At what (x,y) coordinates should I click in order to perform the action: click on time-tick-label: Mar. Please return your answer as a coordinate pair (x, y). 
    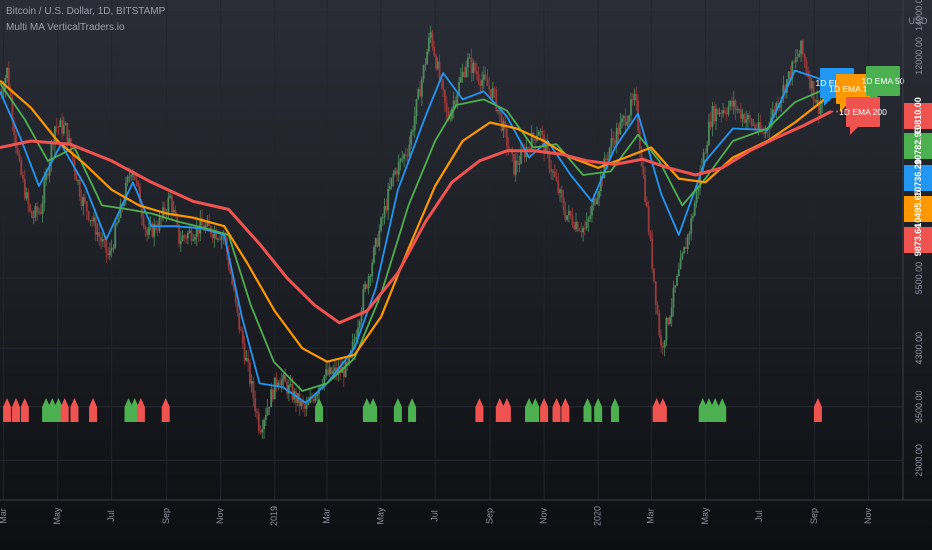
    Looking at the image, I should click on (651, 516).